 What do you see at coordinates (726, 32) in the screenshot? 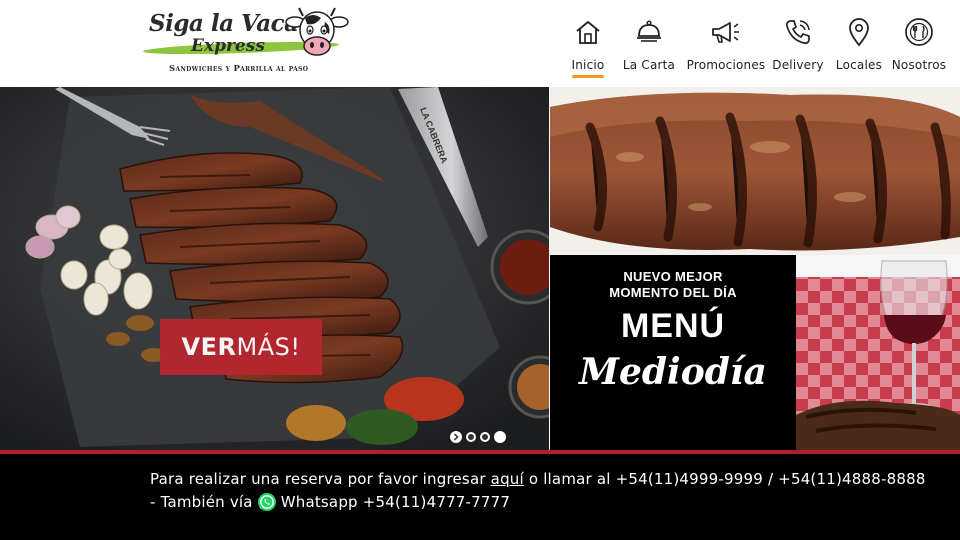
I see `megaphone-icon` at bounding box center [726, 32].